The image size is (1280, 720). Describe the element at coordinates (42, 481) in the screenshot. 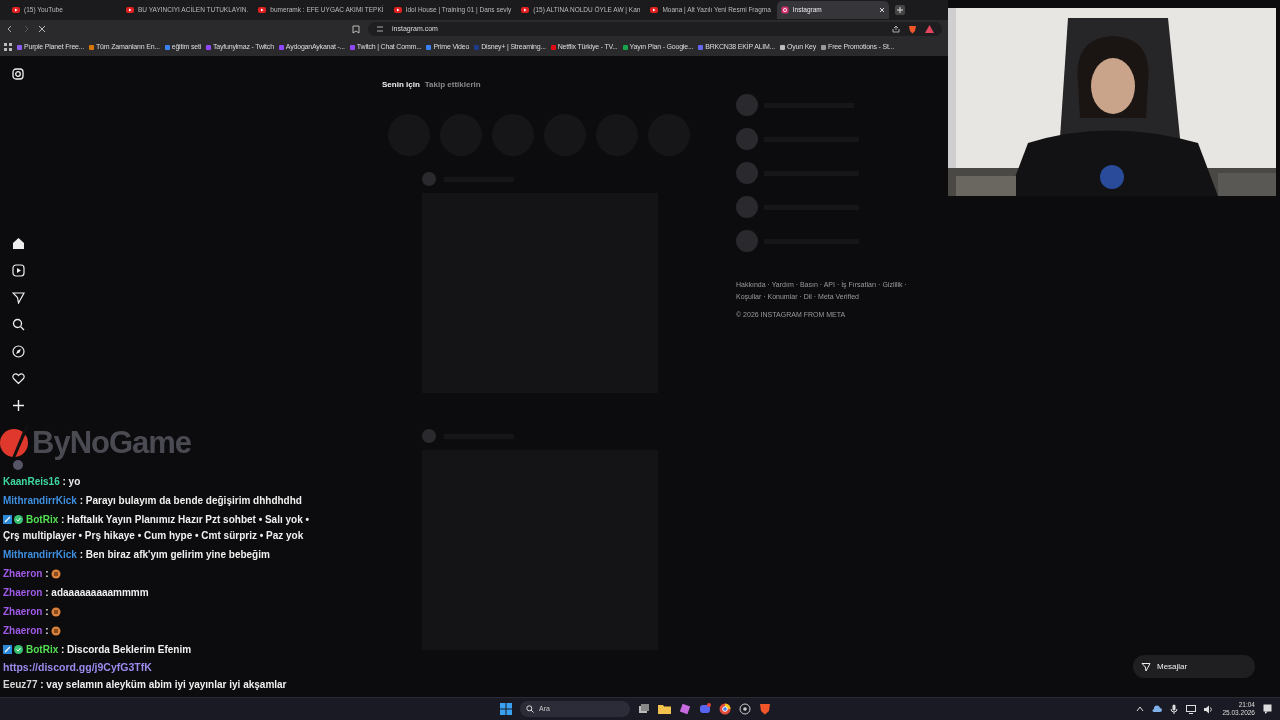

I see `chat-message: KaanReis16 : yo` at that location.